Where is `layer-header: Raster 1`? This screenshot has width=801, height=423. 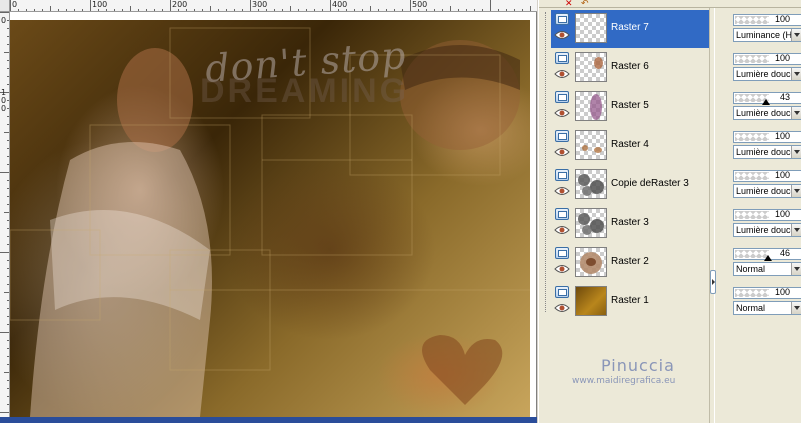 layer-header: Raster 1 is located at coordinates (630, 302).